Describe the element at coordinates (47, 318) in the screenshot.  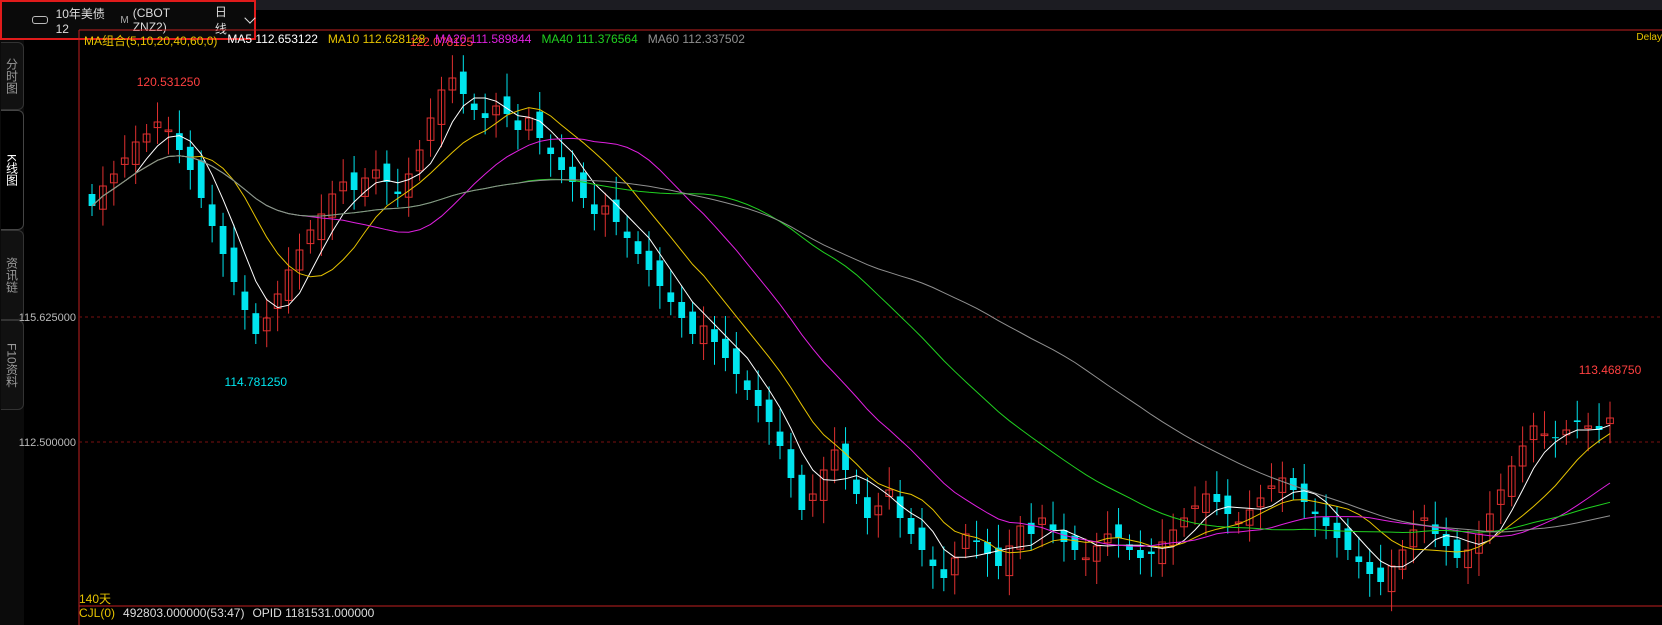
I see `y-tick-label: 115.625000` at that location.